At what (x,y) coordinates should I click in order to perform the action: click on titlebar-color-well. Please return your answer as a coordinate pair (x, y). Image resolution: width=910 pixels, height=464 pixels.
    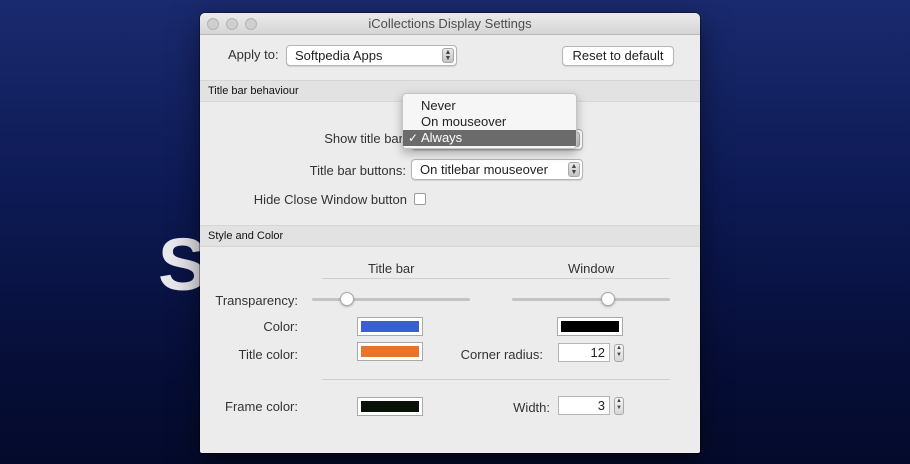
    Looking at the image, I should click on (390, 326).